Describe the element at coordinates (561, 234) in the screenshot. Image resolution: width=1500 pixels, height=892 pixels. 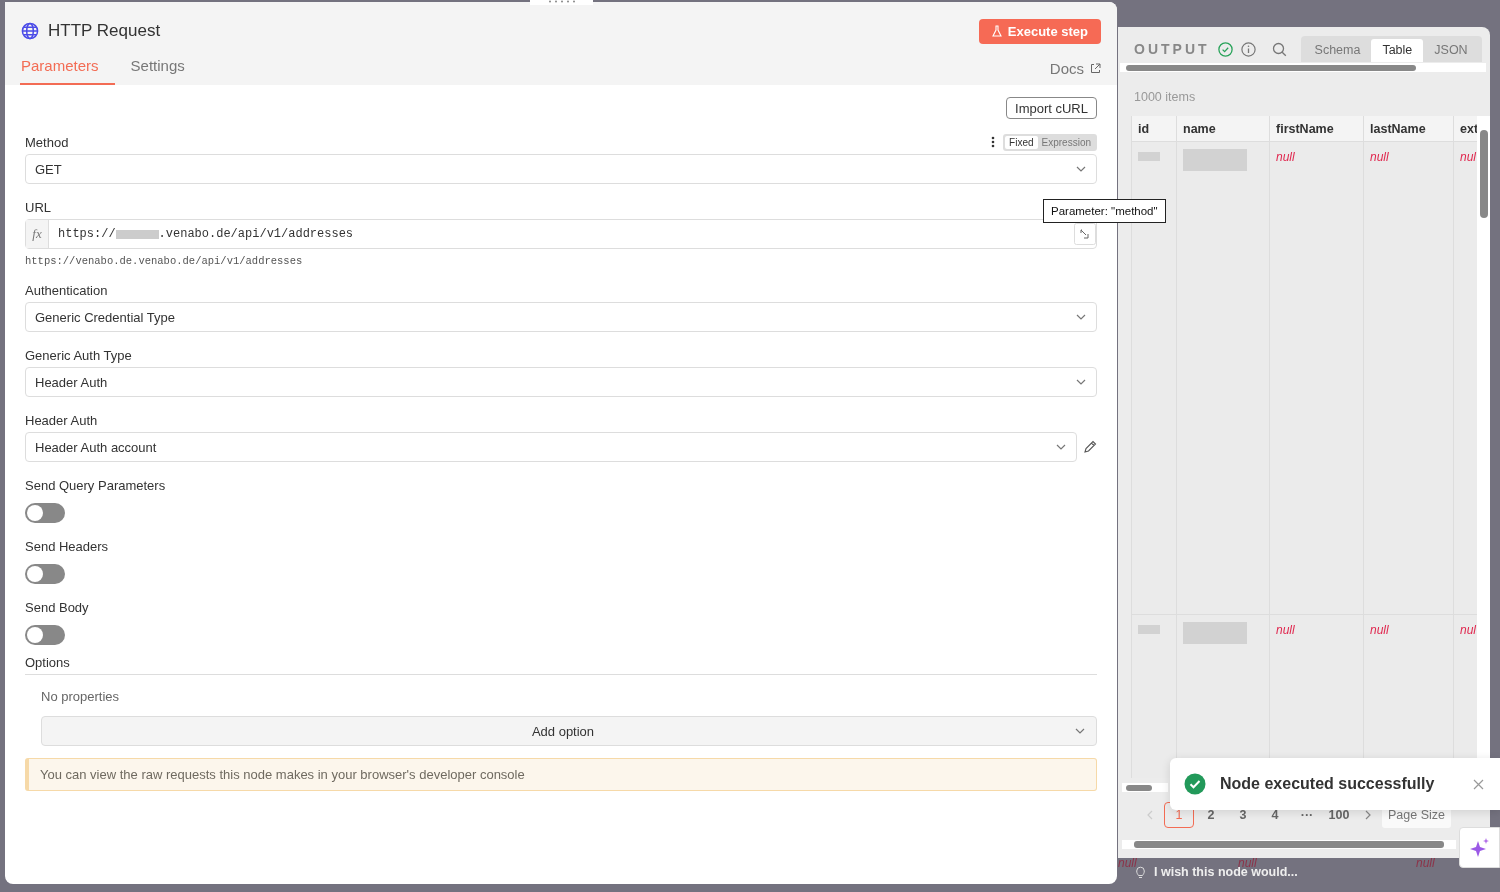
I see `url-input-field: fx https:// .venabo.de/api/v1/addresses` at that location.